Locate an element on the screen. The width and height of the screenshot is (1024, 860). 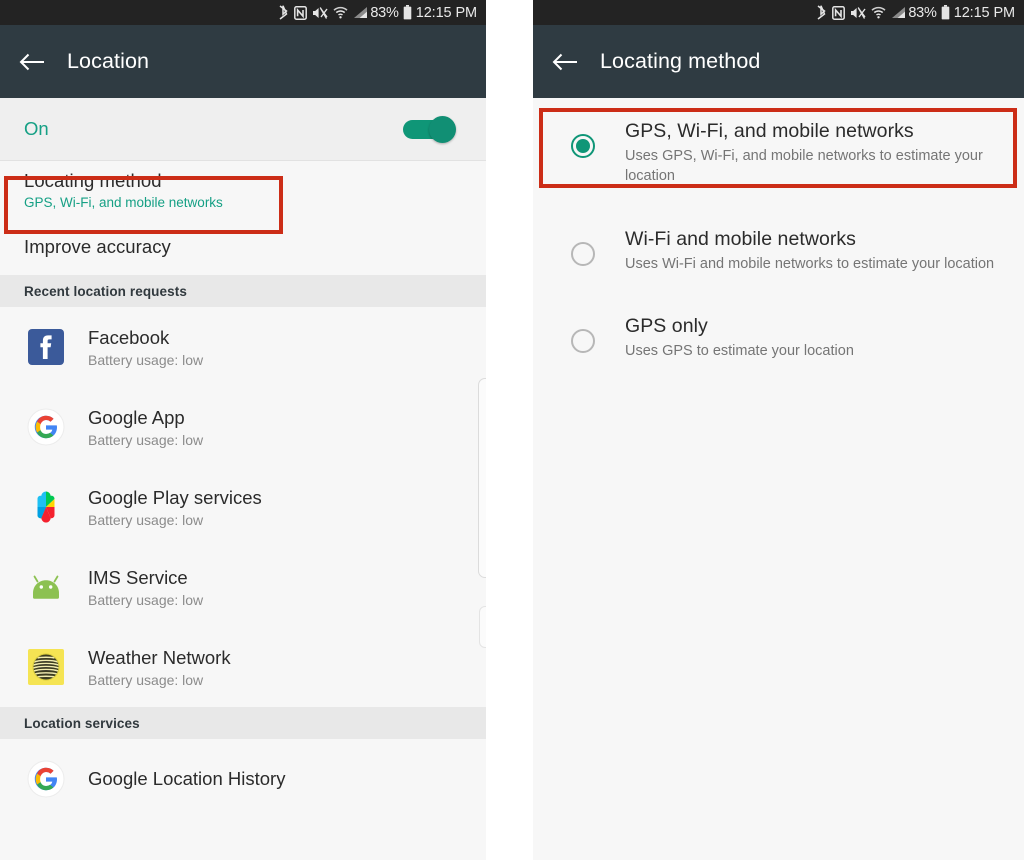
list-item-text: Weather Network Battery usage: low is located at coordinates (159, 667).